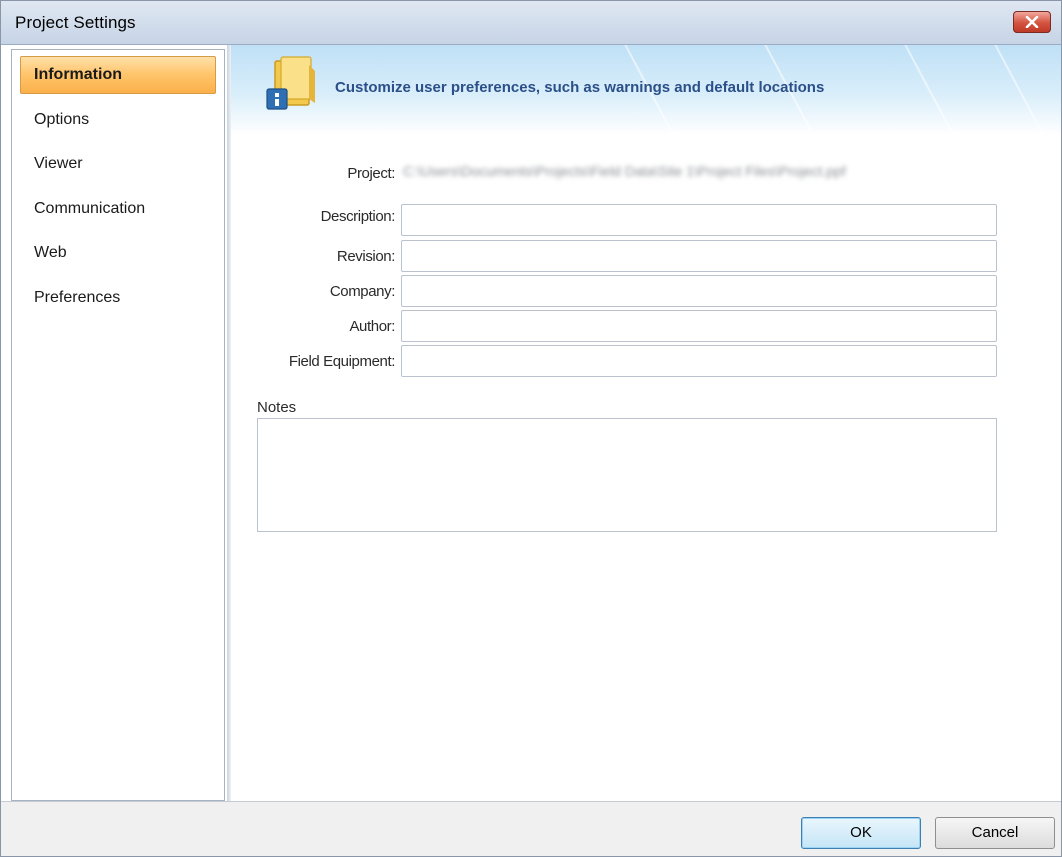 Image resolution: width=1062 pixels, height=857 pixels. I want to click on ok-button: OK, so click(861, 833).